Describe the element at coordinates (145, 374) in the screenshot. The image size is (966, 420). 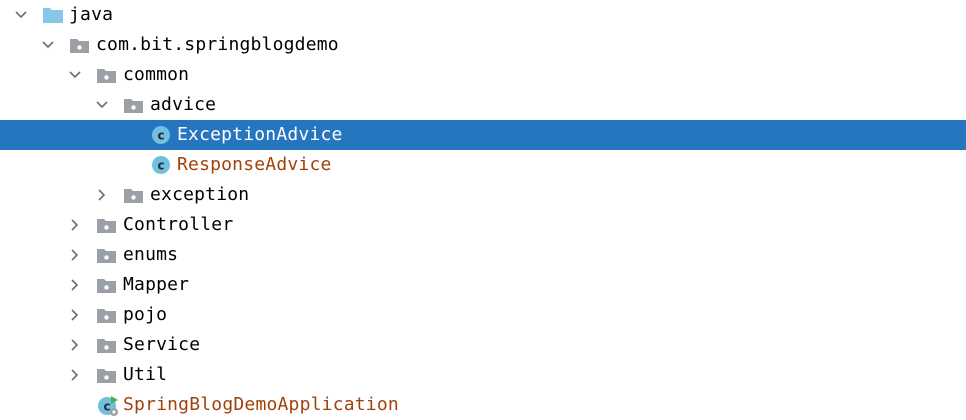
I see `tree-item-label: Util` at that location.